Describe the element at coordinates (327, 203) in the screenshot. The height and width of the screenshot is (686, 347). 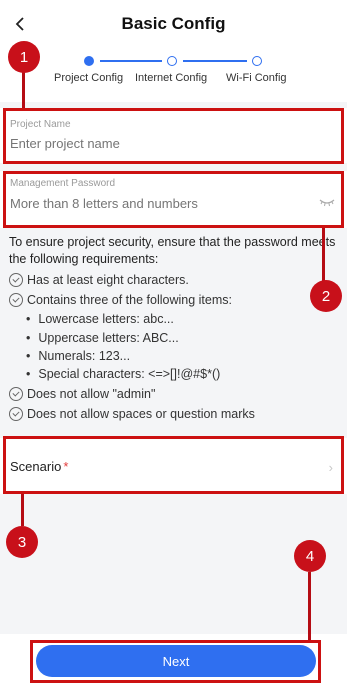
I see `eye-closed-icon` at that location.